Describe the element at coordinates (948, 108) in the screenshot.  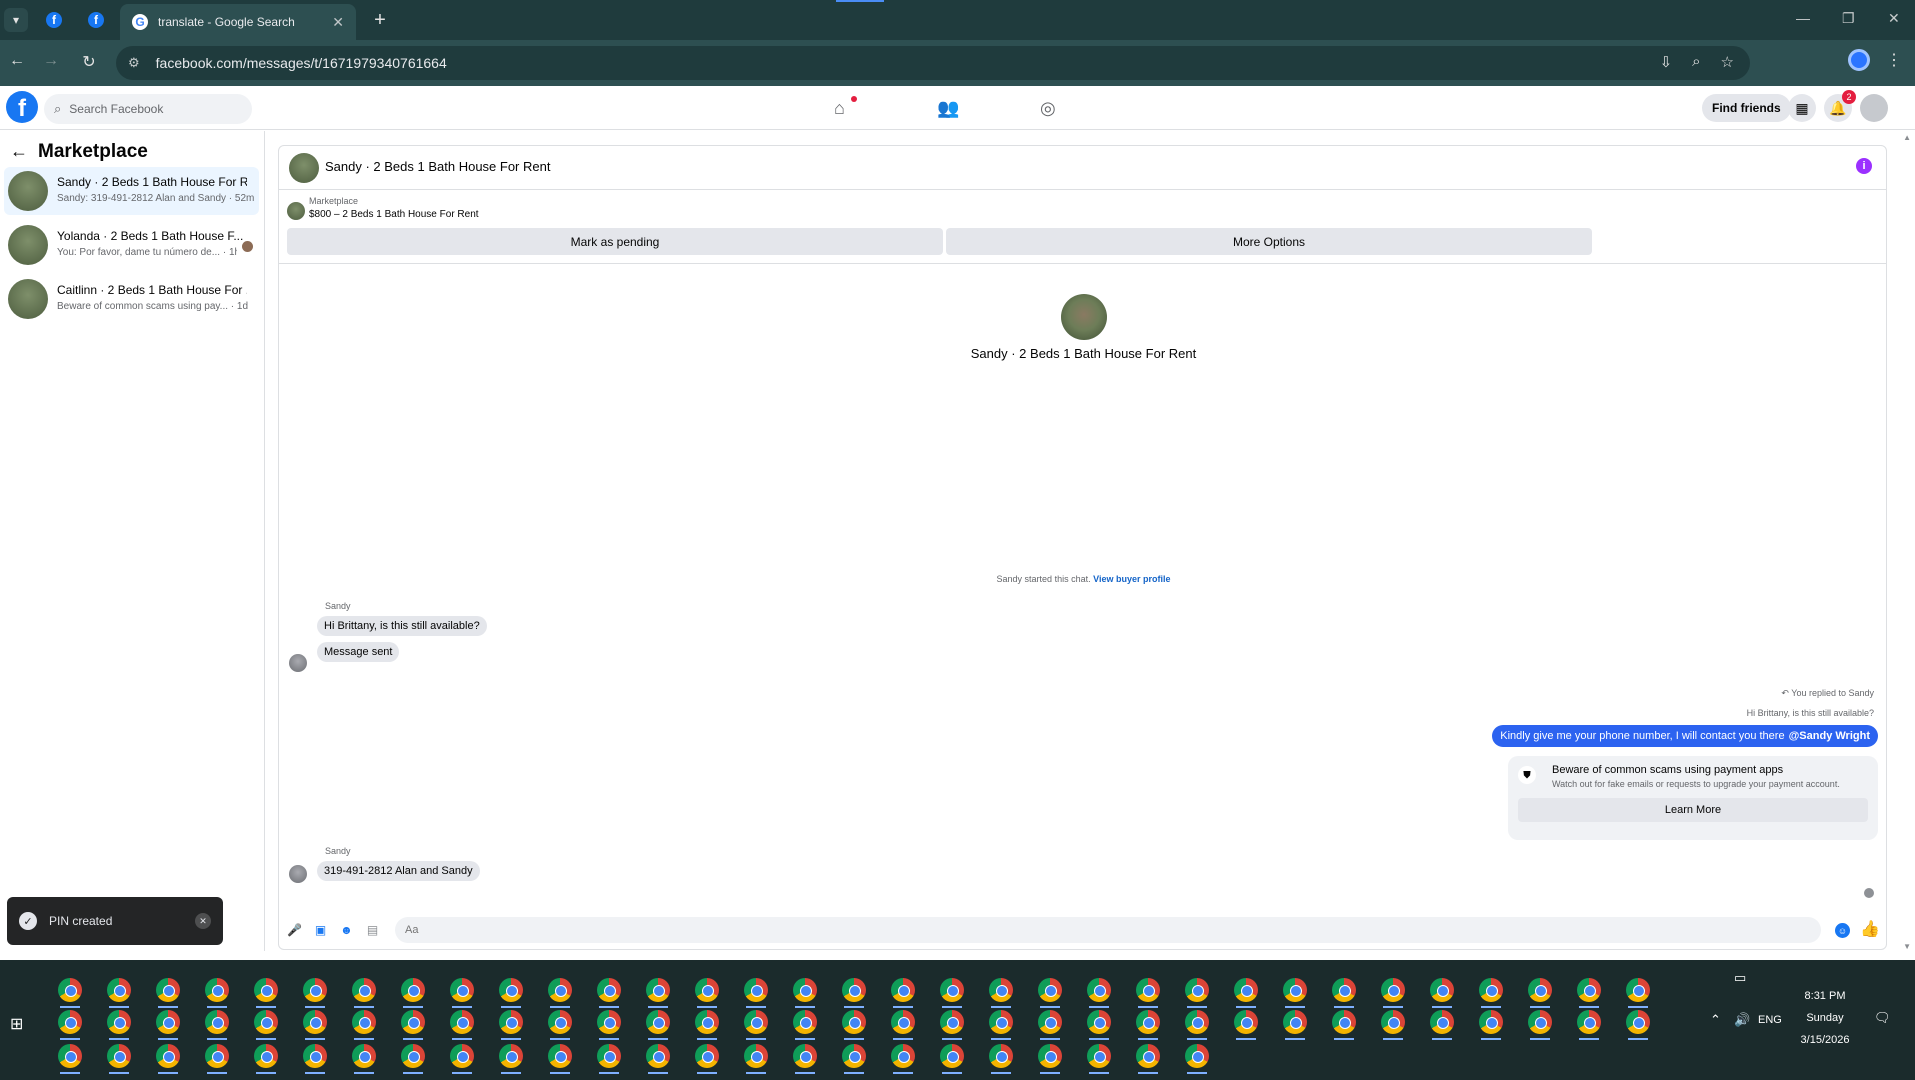
I see `friends-icon: 👥` at that location.